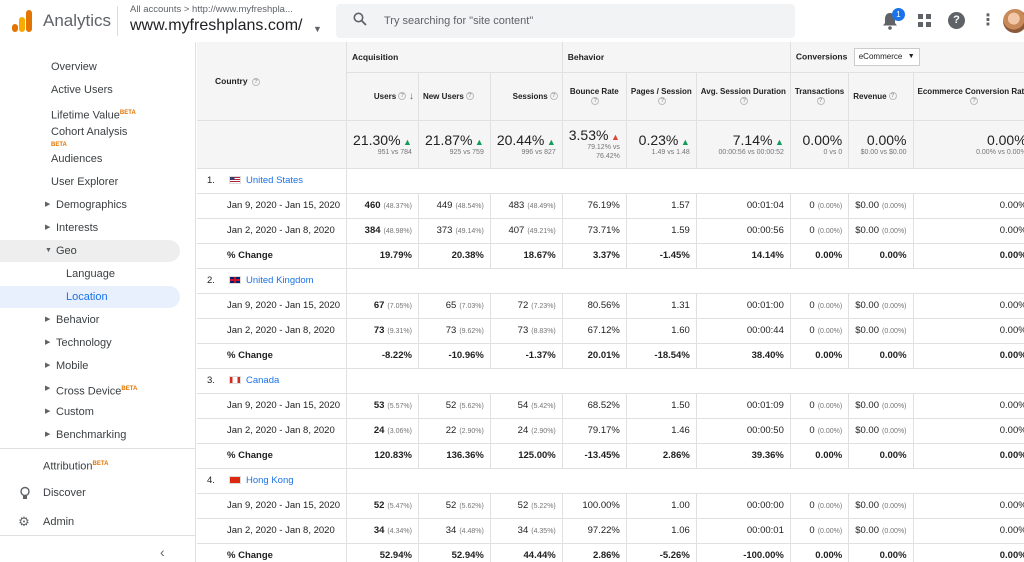  I want to click on sidebar-item-cross-device: ▶ Cross DeviceBETA, so click(90, 389).